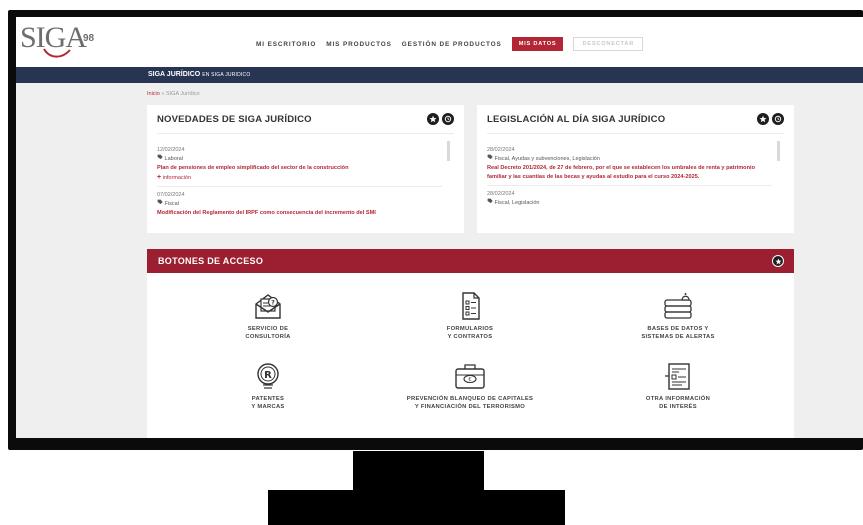  Describe the element at coordinates (234, 119) in the screenshot. I see `novedades-title: NOVEDADES DE SIGA JURÍDICO` at that location.